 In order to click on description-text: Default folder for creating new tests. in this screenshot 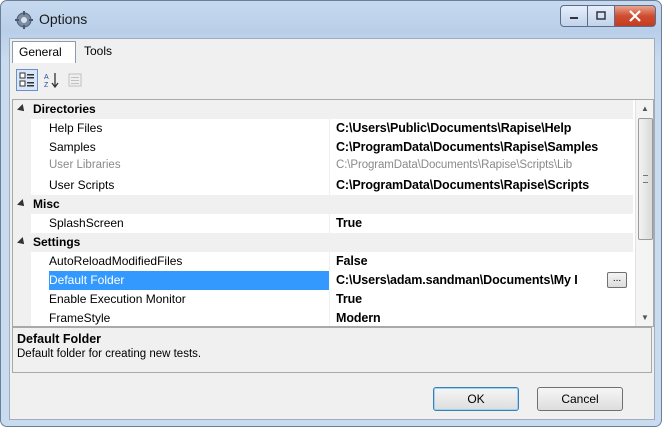, I will do `click(109, 354)`.